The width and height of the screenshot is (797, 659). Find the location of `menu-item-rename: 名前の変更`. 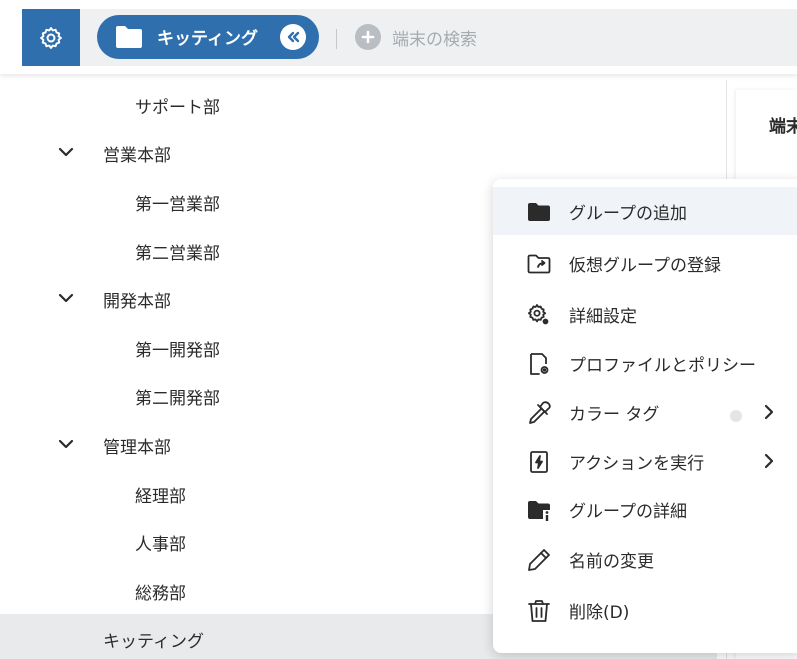

menu-item-rename: 名前の変更 is located at coordinates (645, 559).